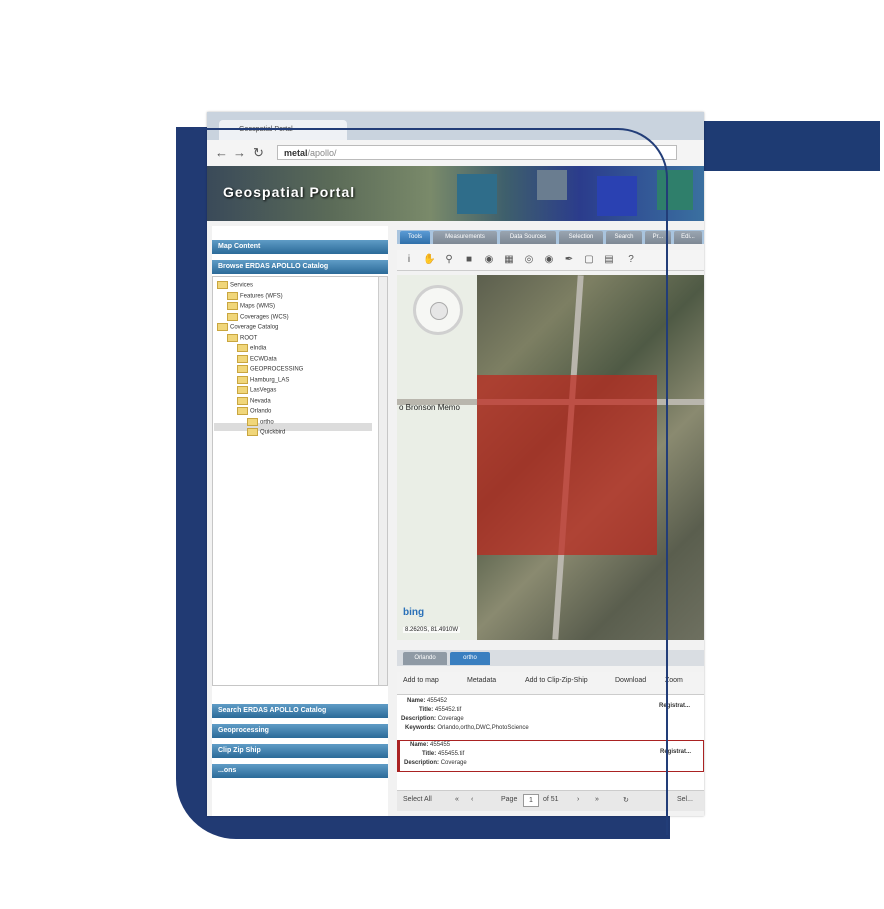 Image resolution: width=884 pixels, height=909 pixels. I want to click on bing-logo: bing, so click(414, 612).